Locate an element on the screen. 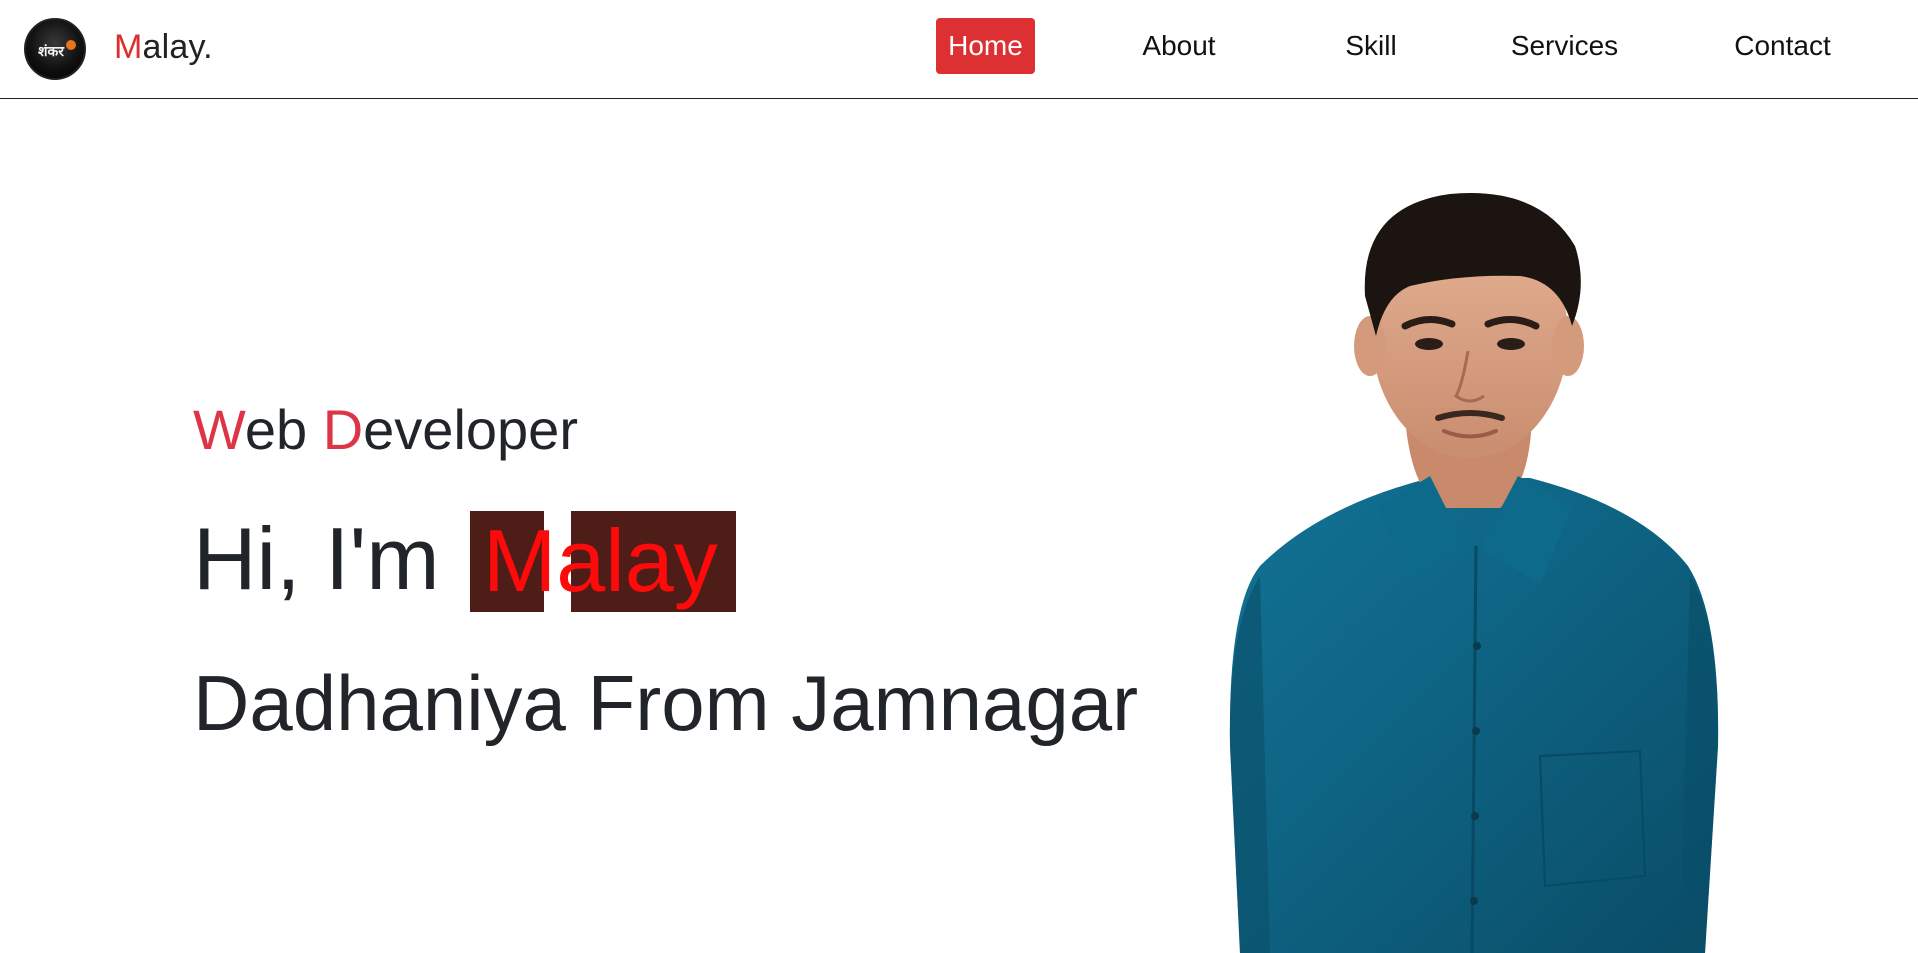 The height and width of the screenshot is (953, 1918). subtitle-letter-w: W is located at coordinates (219, 429).